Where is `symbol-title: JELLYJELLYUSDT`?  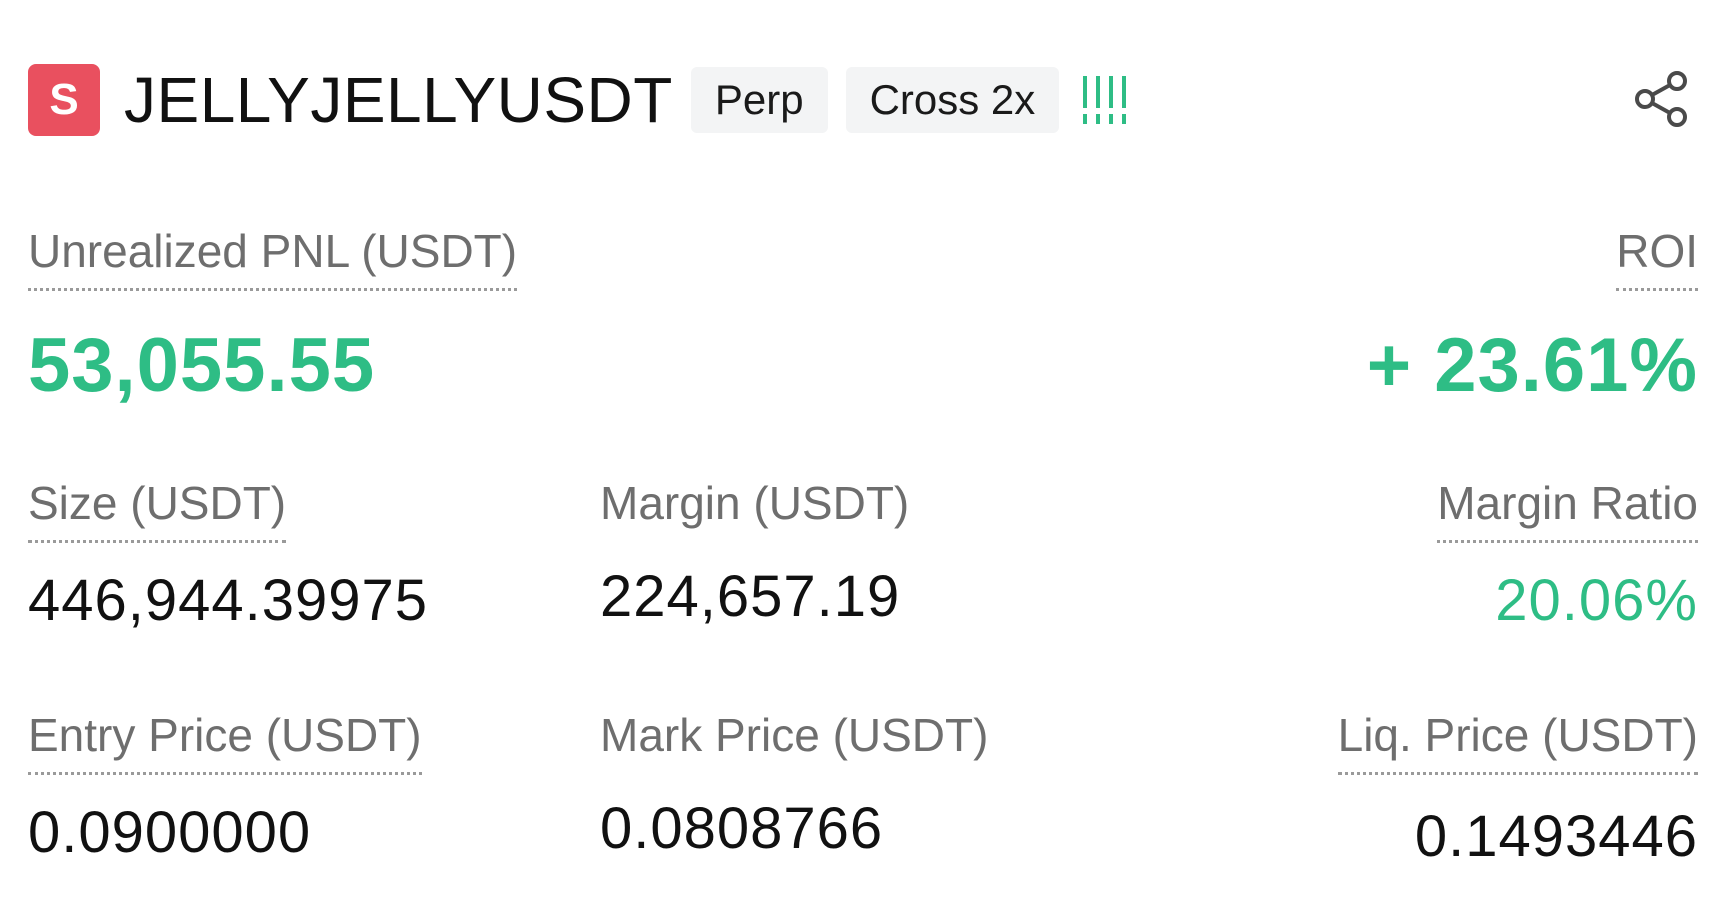
symbol-title: JELLYJELLYUSDT is located at coordinates (398, 100).